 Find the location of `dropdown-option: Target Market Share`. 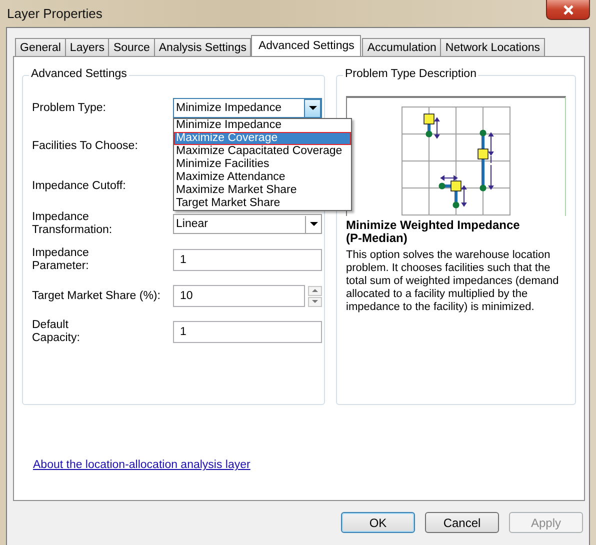

dropdown-option: Target Market Share is located at coordinates (262, 203).